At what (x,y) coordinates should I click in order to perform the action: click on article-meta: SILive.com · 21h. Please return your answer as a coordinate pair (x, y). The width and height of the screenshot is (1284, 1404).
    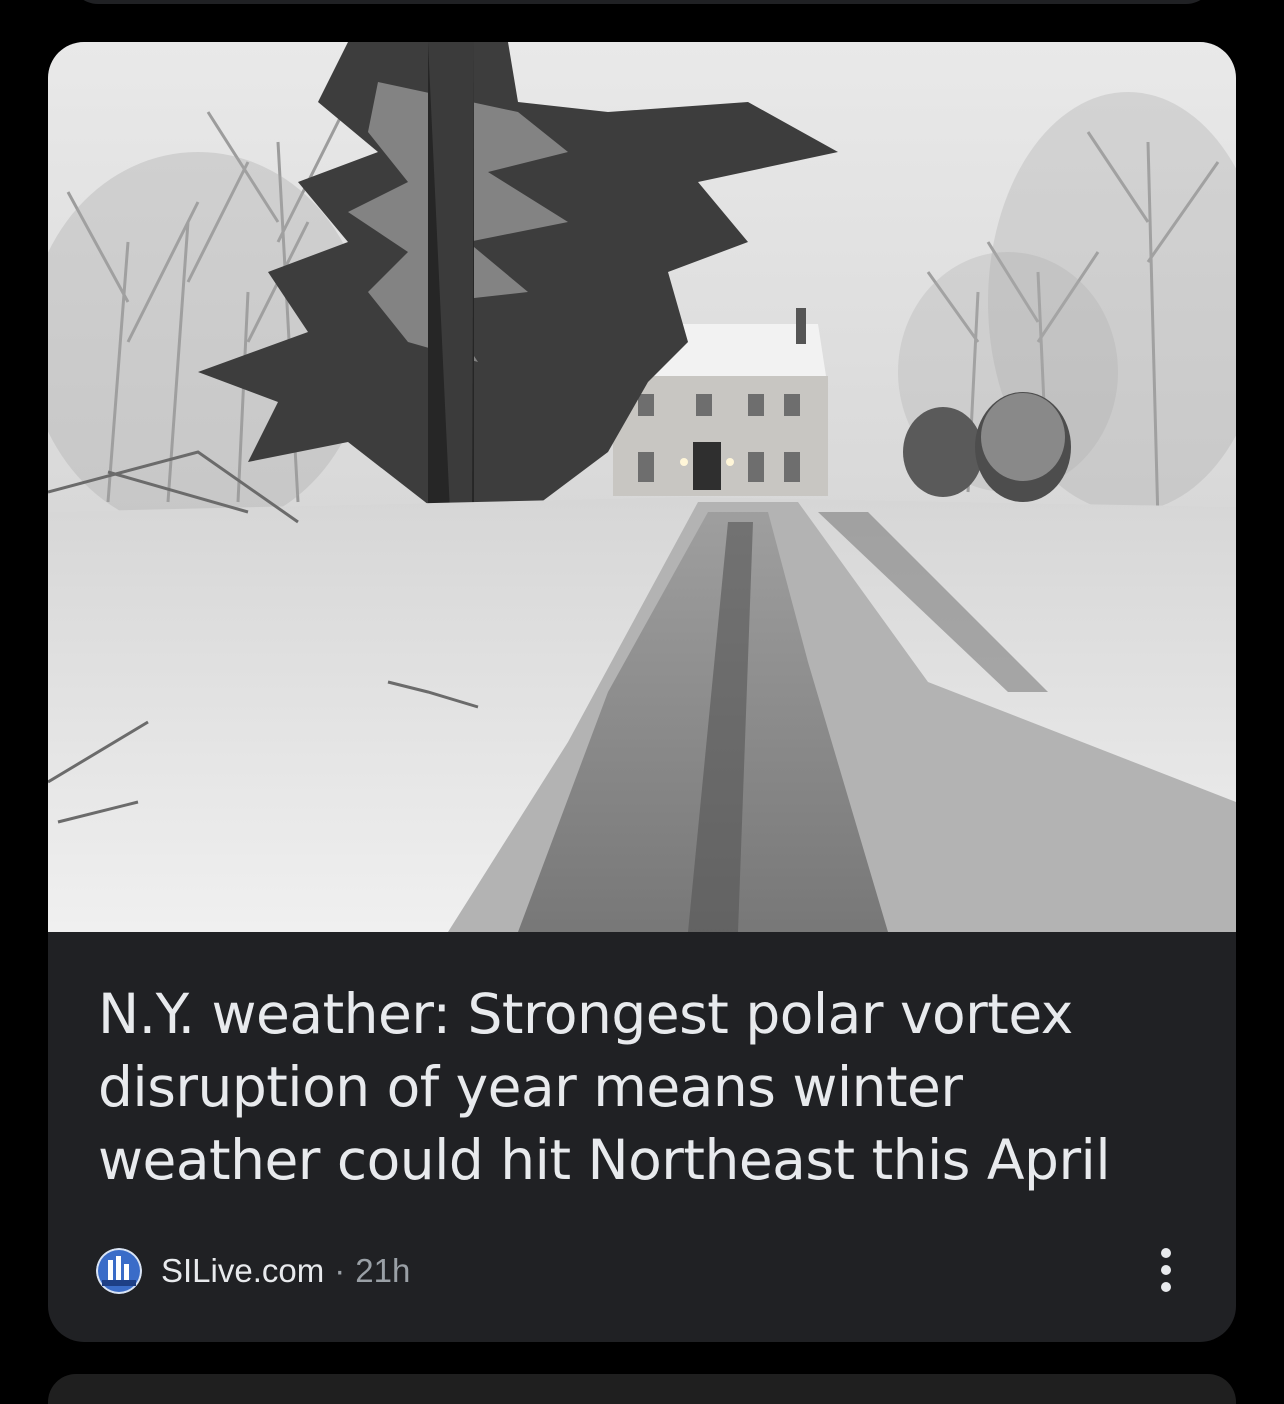
    Looking at the image, I should click on (253, 1271).